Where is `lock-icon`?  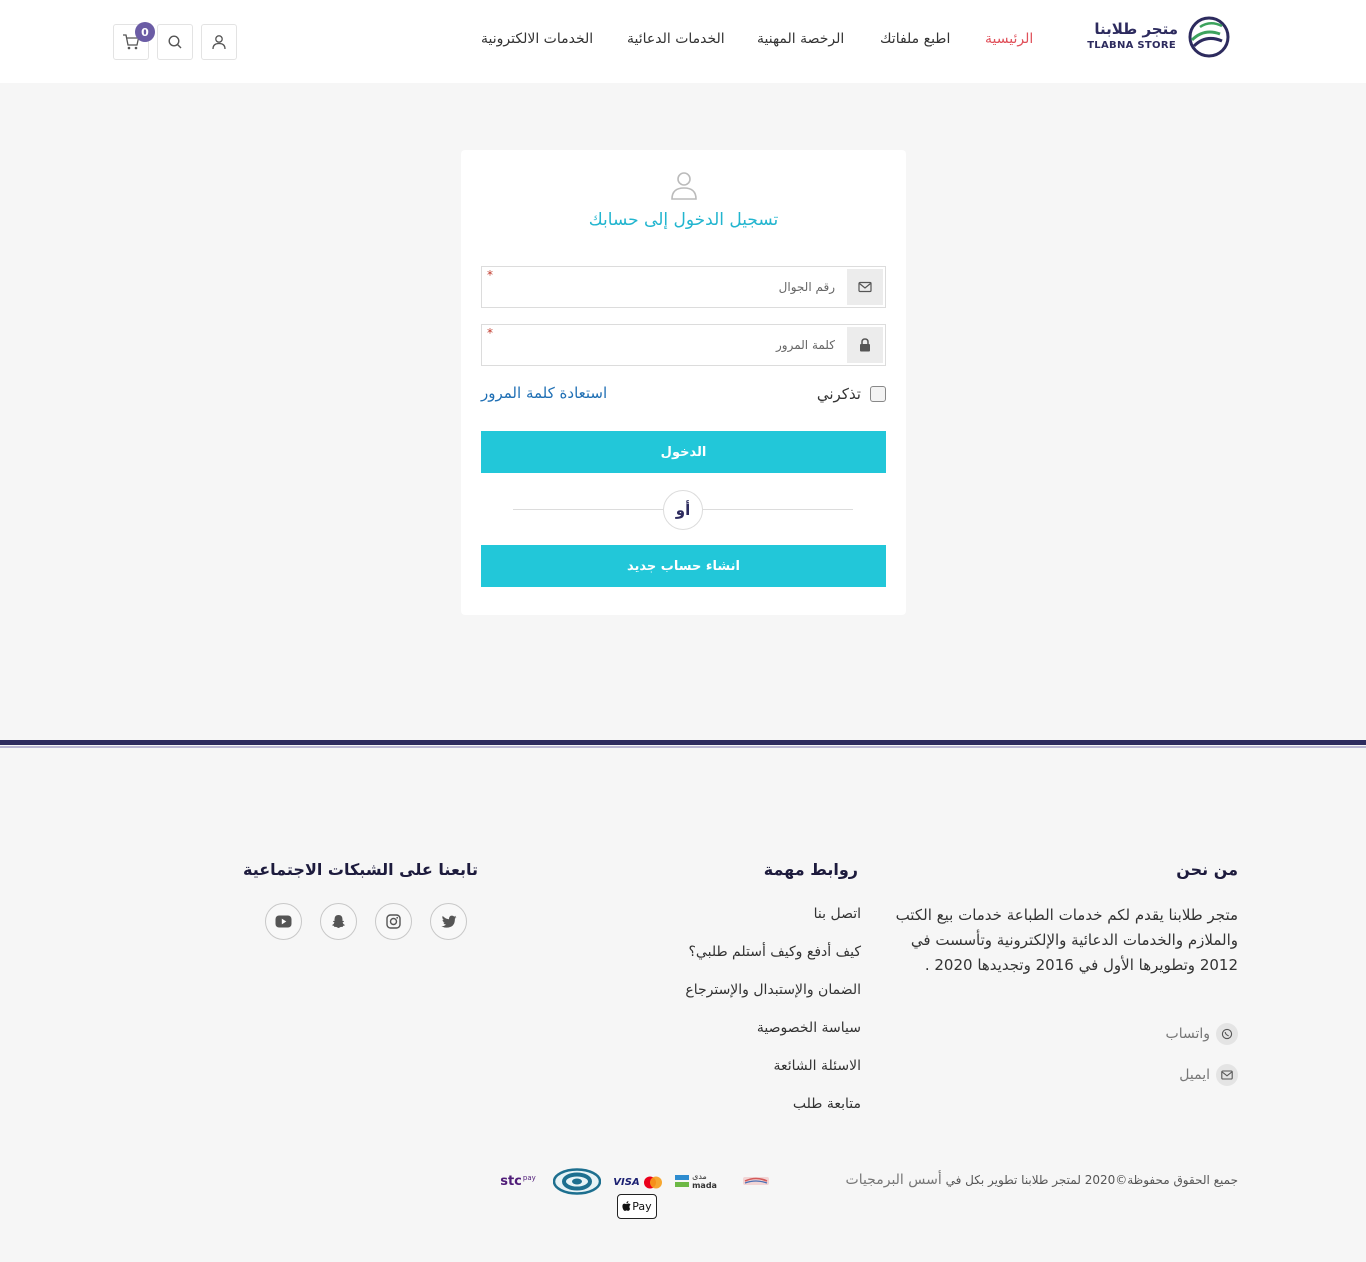 lock-icon is located at coordinates (865, 345).